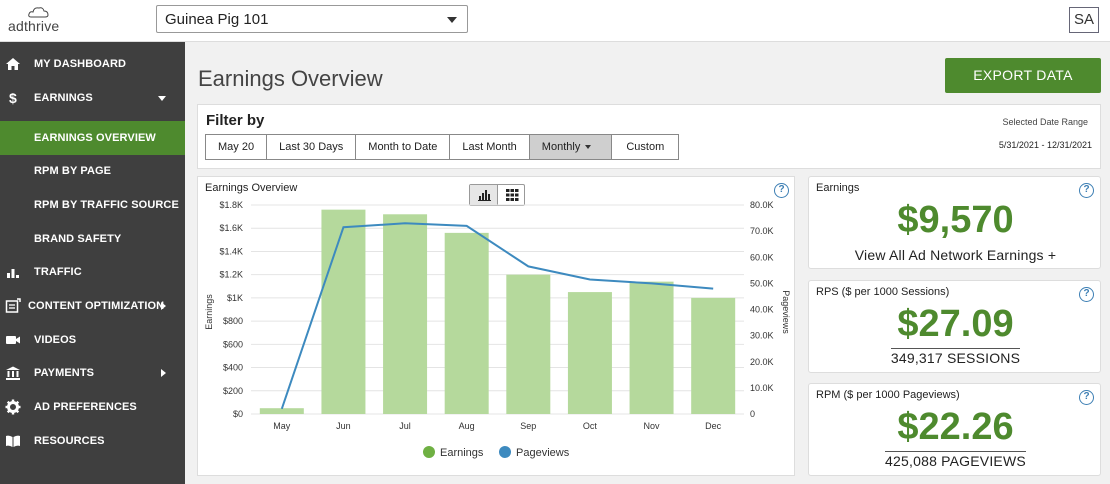 This screenshot has height=484, width=1110. Describe the element at coordinates (231, 251) in the screenshot. I see `y-tick-label: $1.4K` at that location.